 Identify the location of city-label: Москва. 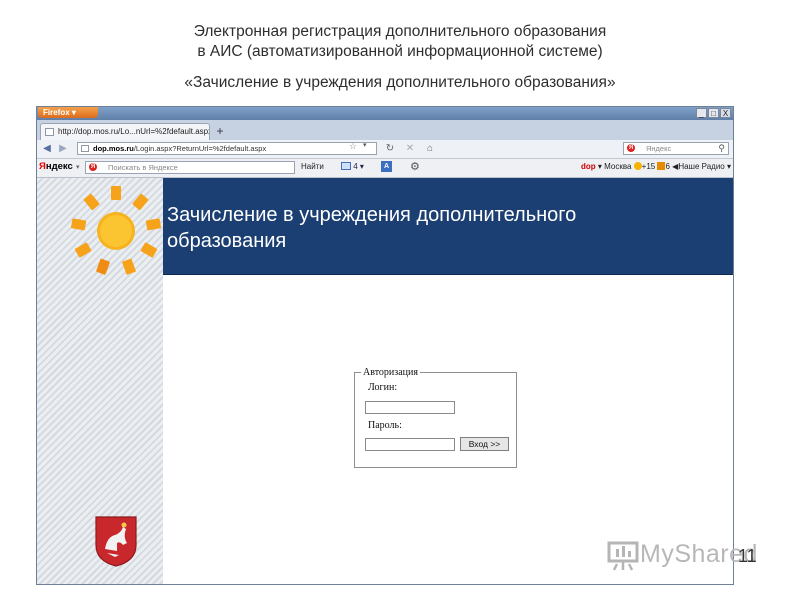
(617, 166).